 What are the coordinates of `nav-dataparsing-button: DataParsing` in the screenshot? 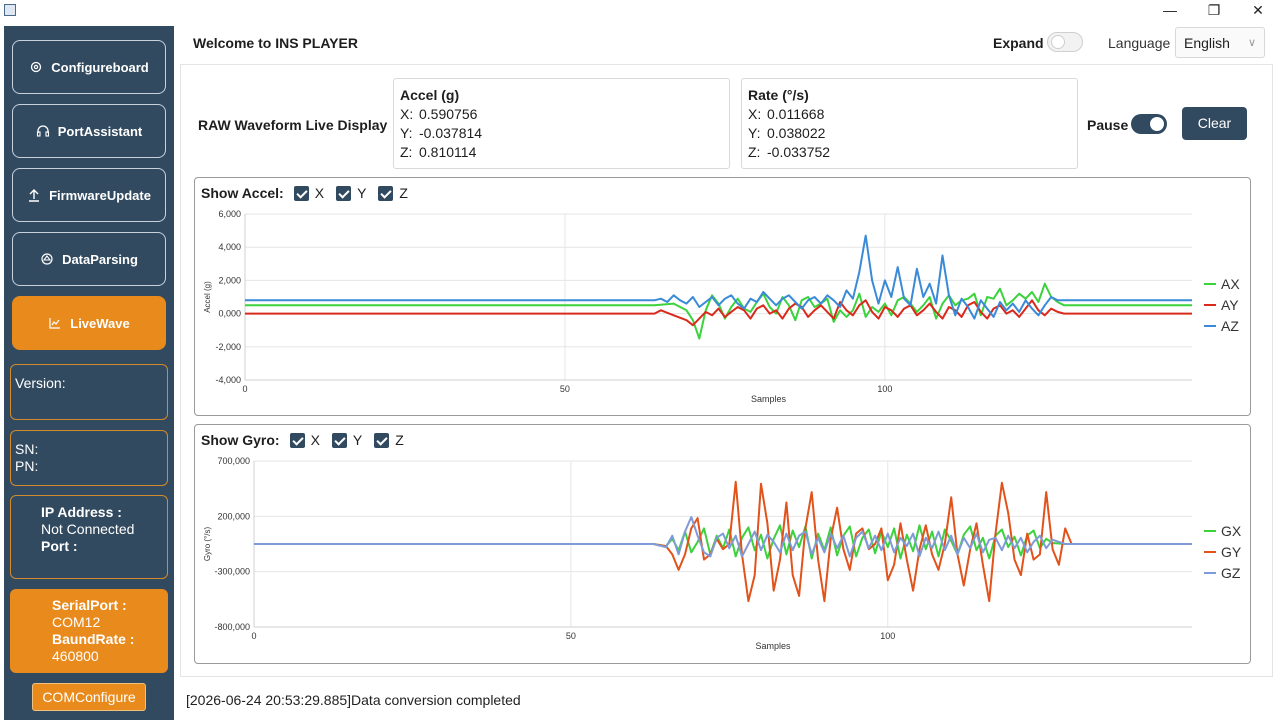 It's located at (89, 259).